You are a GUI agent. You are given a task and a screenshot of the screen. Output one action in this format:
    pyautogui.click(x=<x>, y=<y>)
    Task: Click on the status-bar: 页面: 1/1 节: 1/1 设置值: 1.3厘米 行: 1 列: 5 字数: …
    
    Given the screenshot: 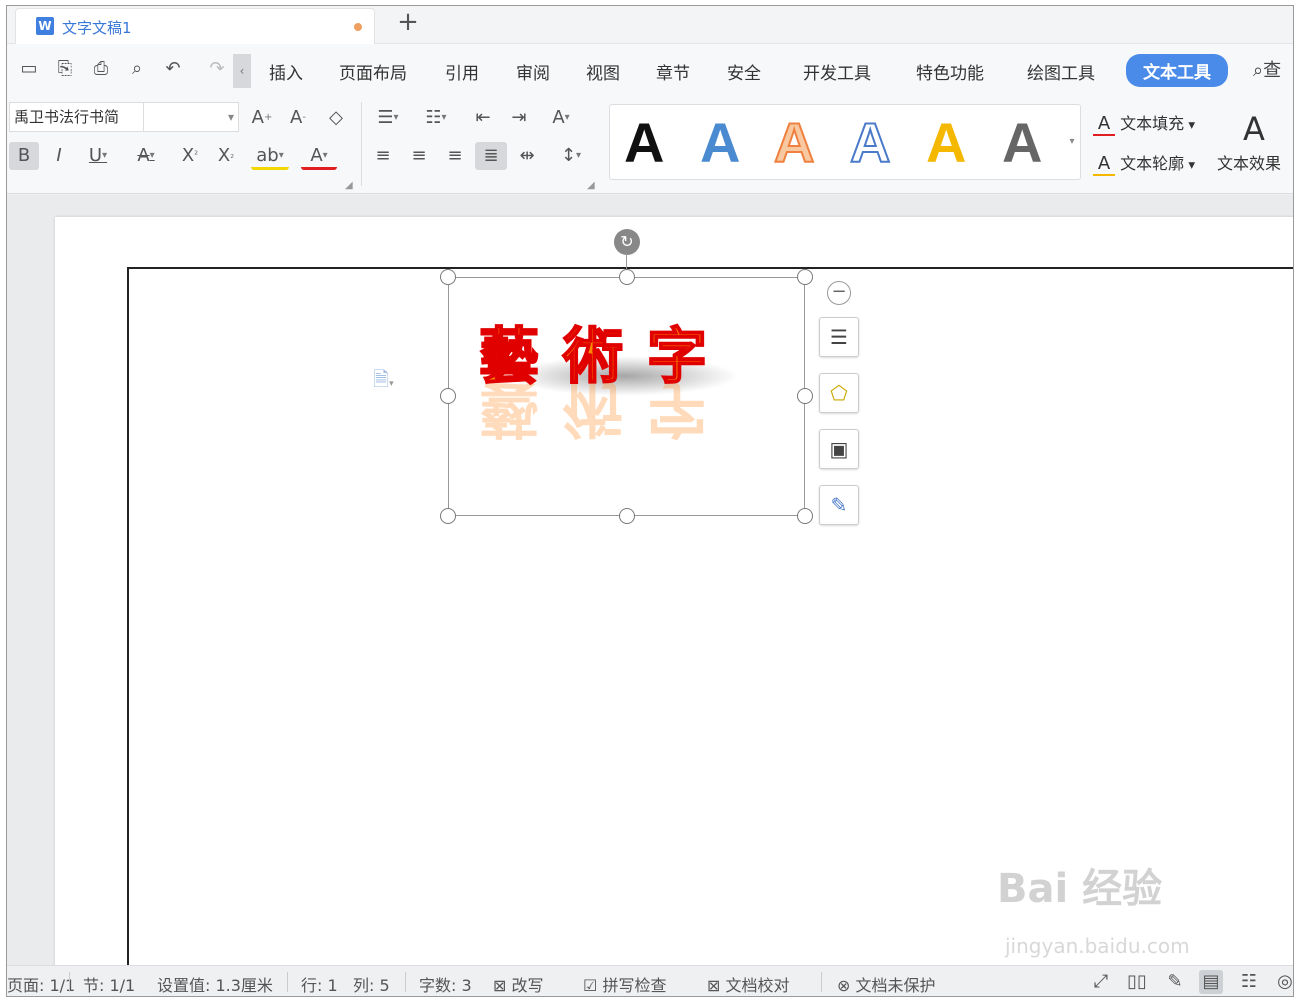 What is the action you would take?
    pyautogui.click(x=650, y=980)
    